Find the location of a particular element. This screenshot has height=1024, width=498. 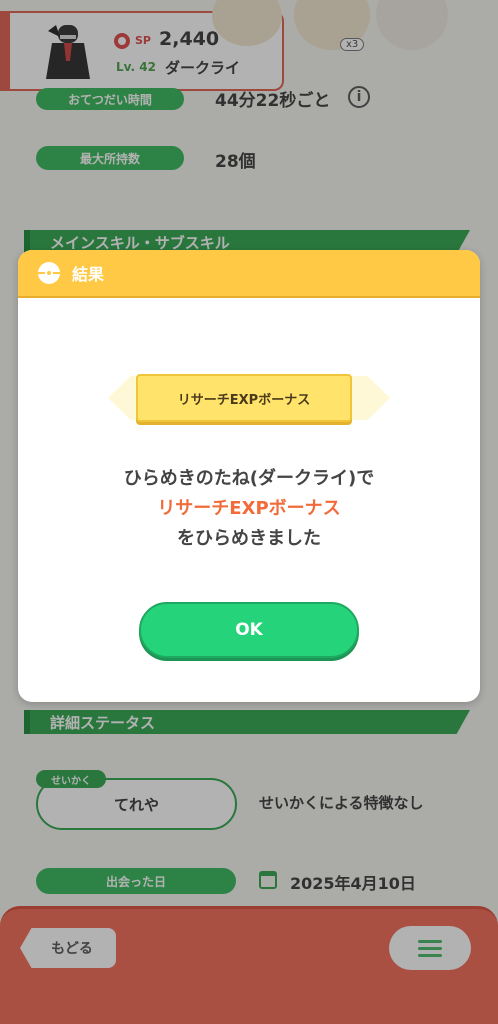

message-line-3: をひらめきました is located at coordinates (249, 538).